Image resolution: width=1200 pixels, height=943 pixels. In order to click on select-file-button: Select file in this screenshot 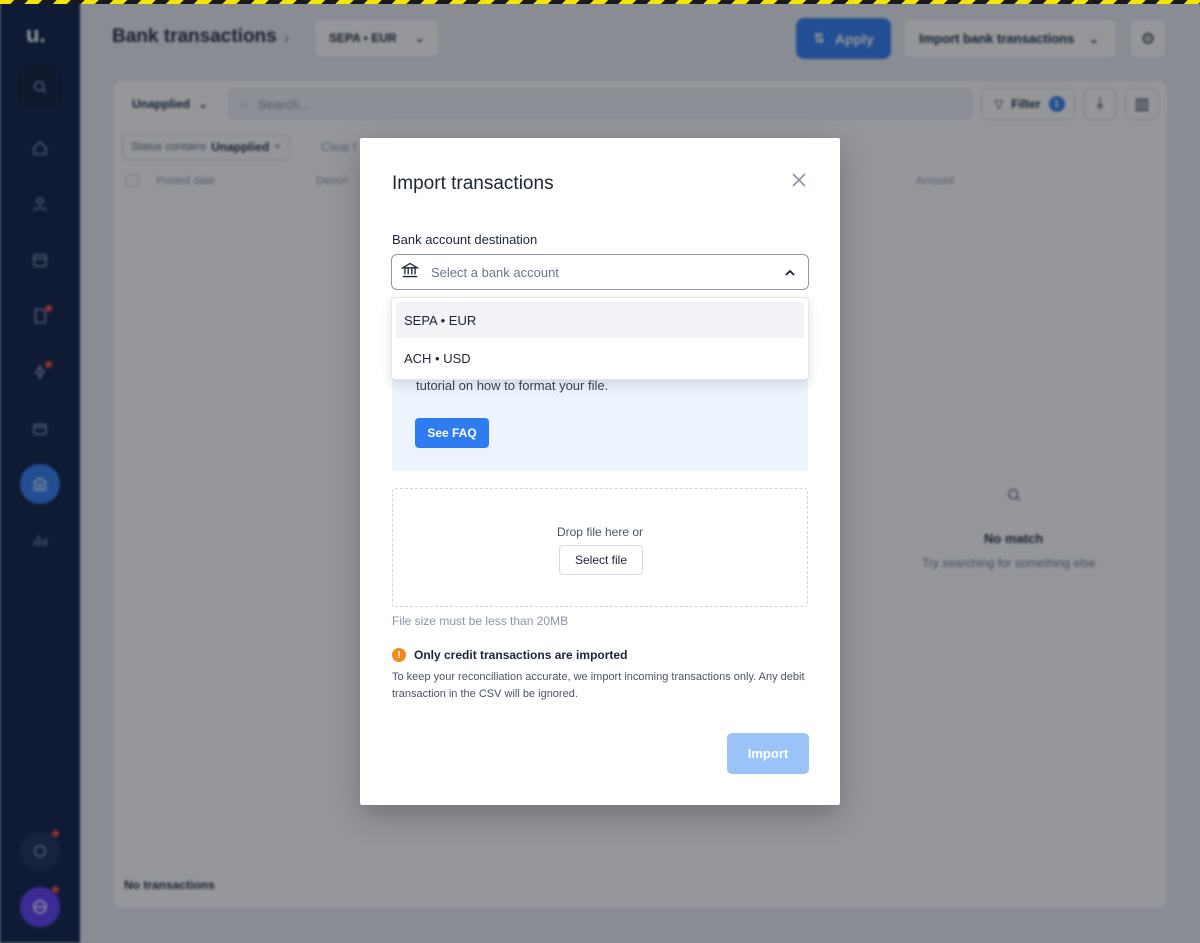, I will do `click(601, 560)`.